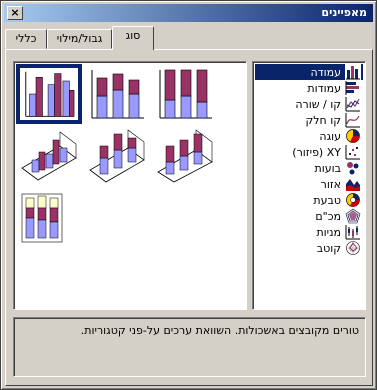 The width and height of the screenshot is (377, 390). What do you see at coordinates (185, 94) in the screenshot?
I see `subtype-percent-stacked-column` at bounding box center [185, 94].